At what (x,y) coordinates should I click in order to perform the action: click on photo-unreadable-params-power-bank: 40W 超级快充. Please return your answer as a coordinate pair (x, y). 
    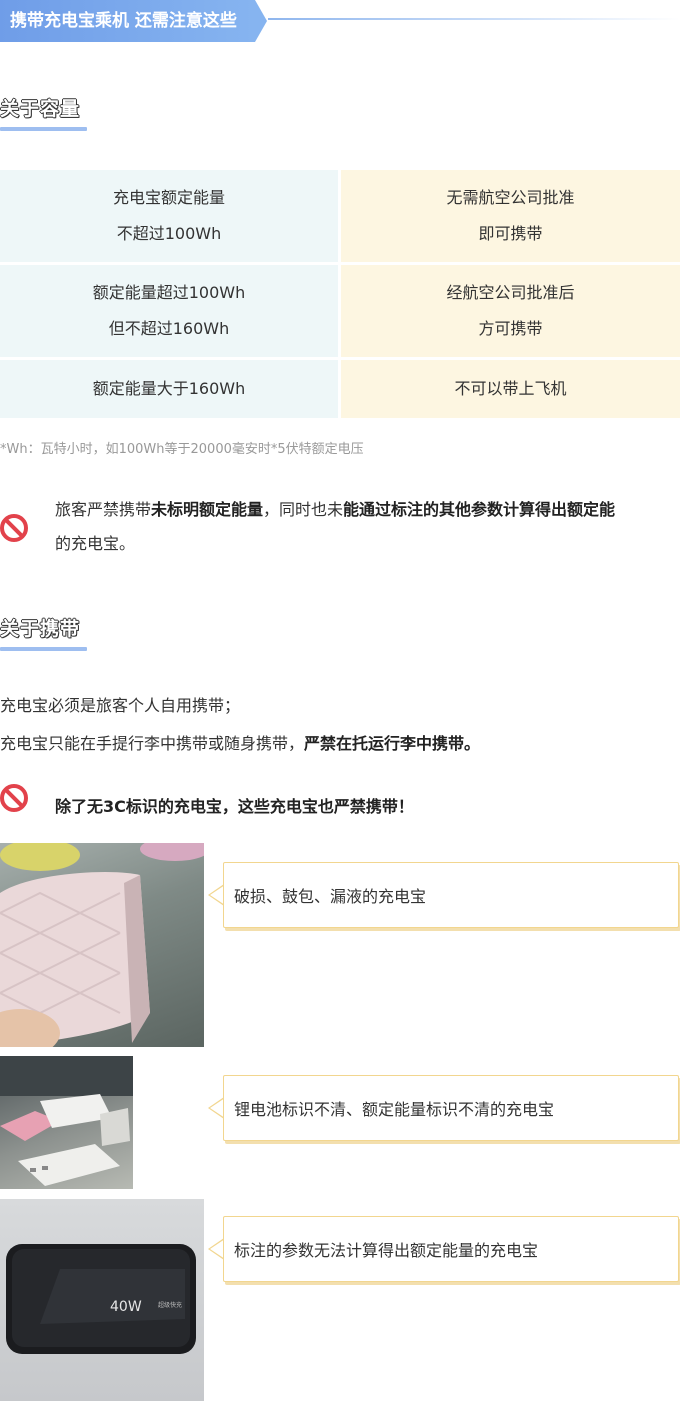
    Looking at the image, I should click on (102, 1300).